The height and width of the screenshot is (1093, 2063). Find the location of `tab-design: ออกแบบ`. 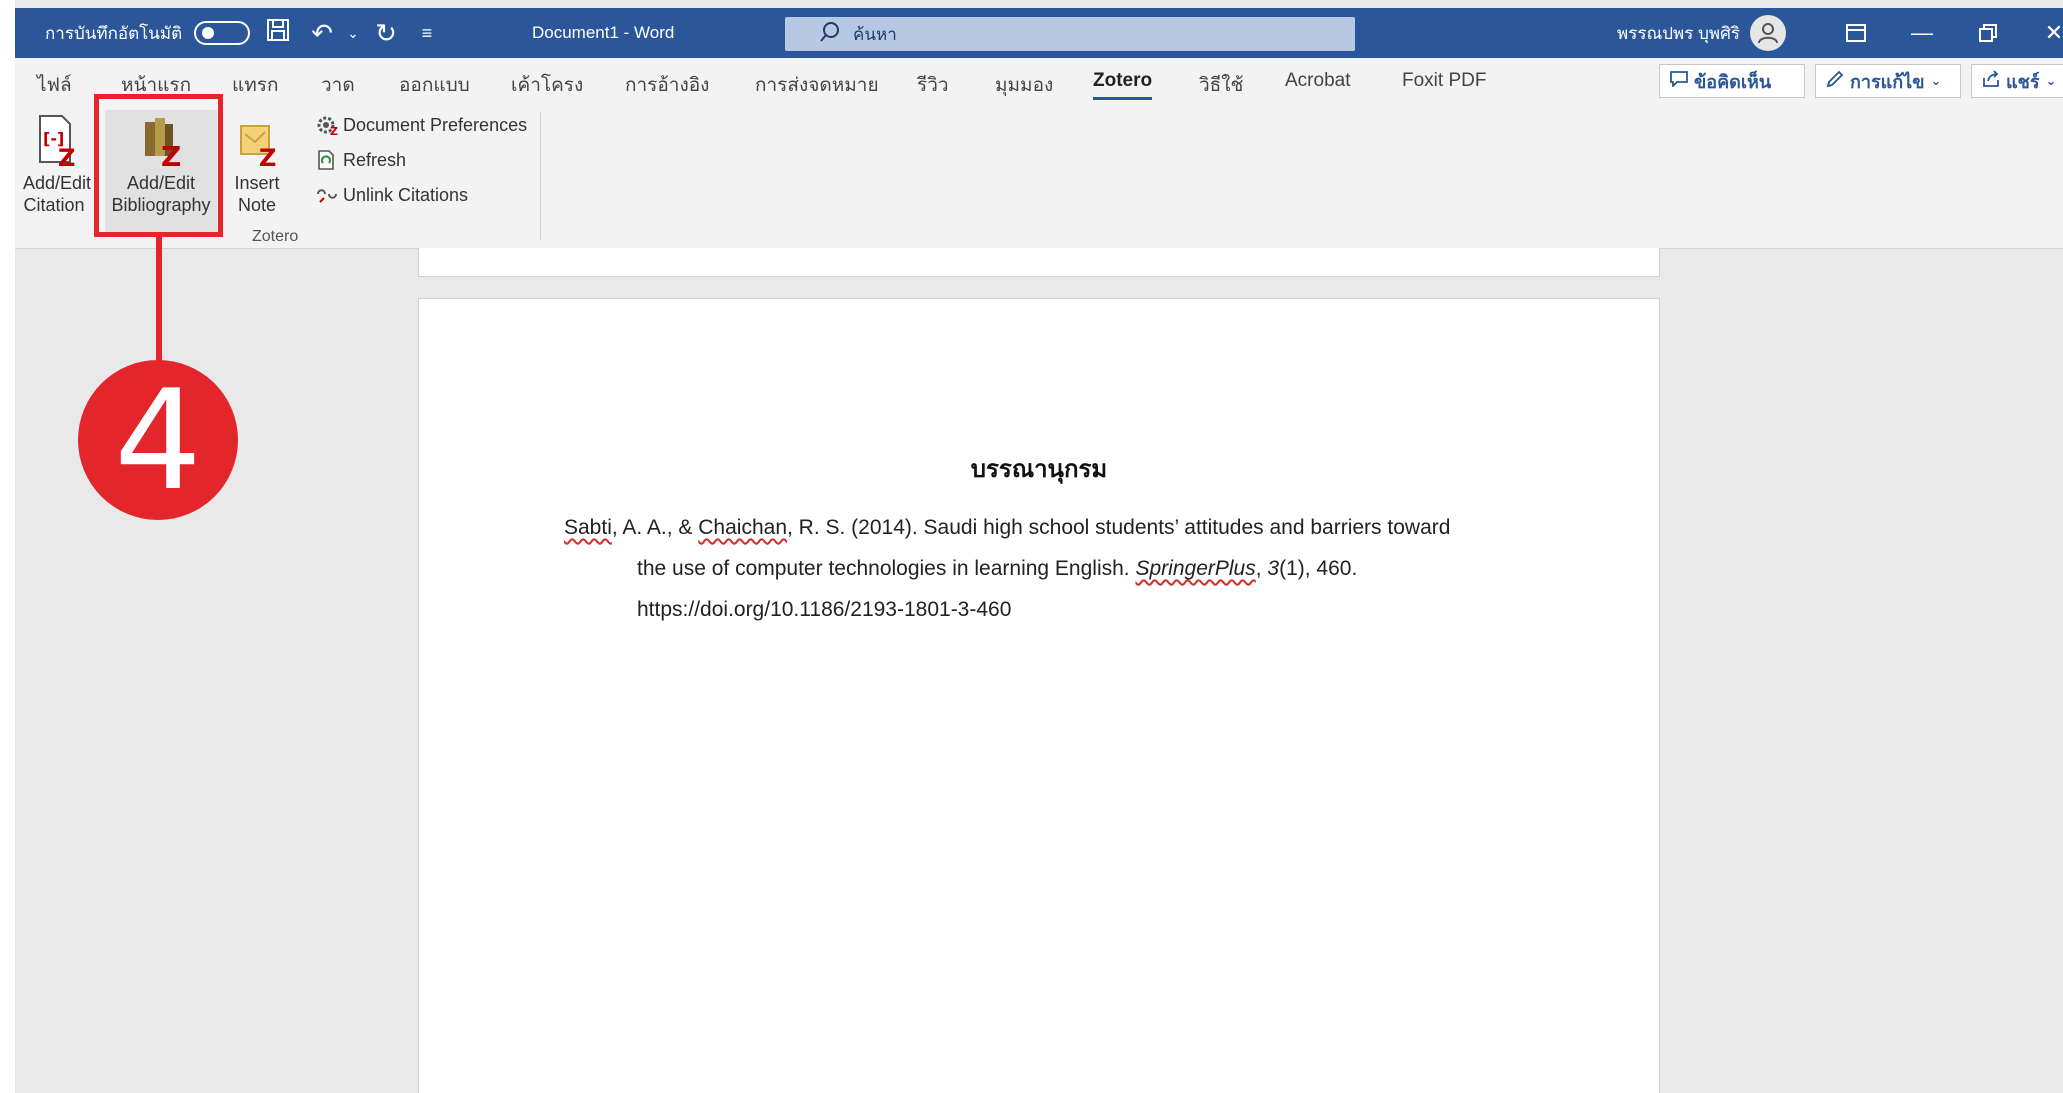

tab-design: ออกแบบ is located at coordinates (434, 85).